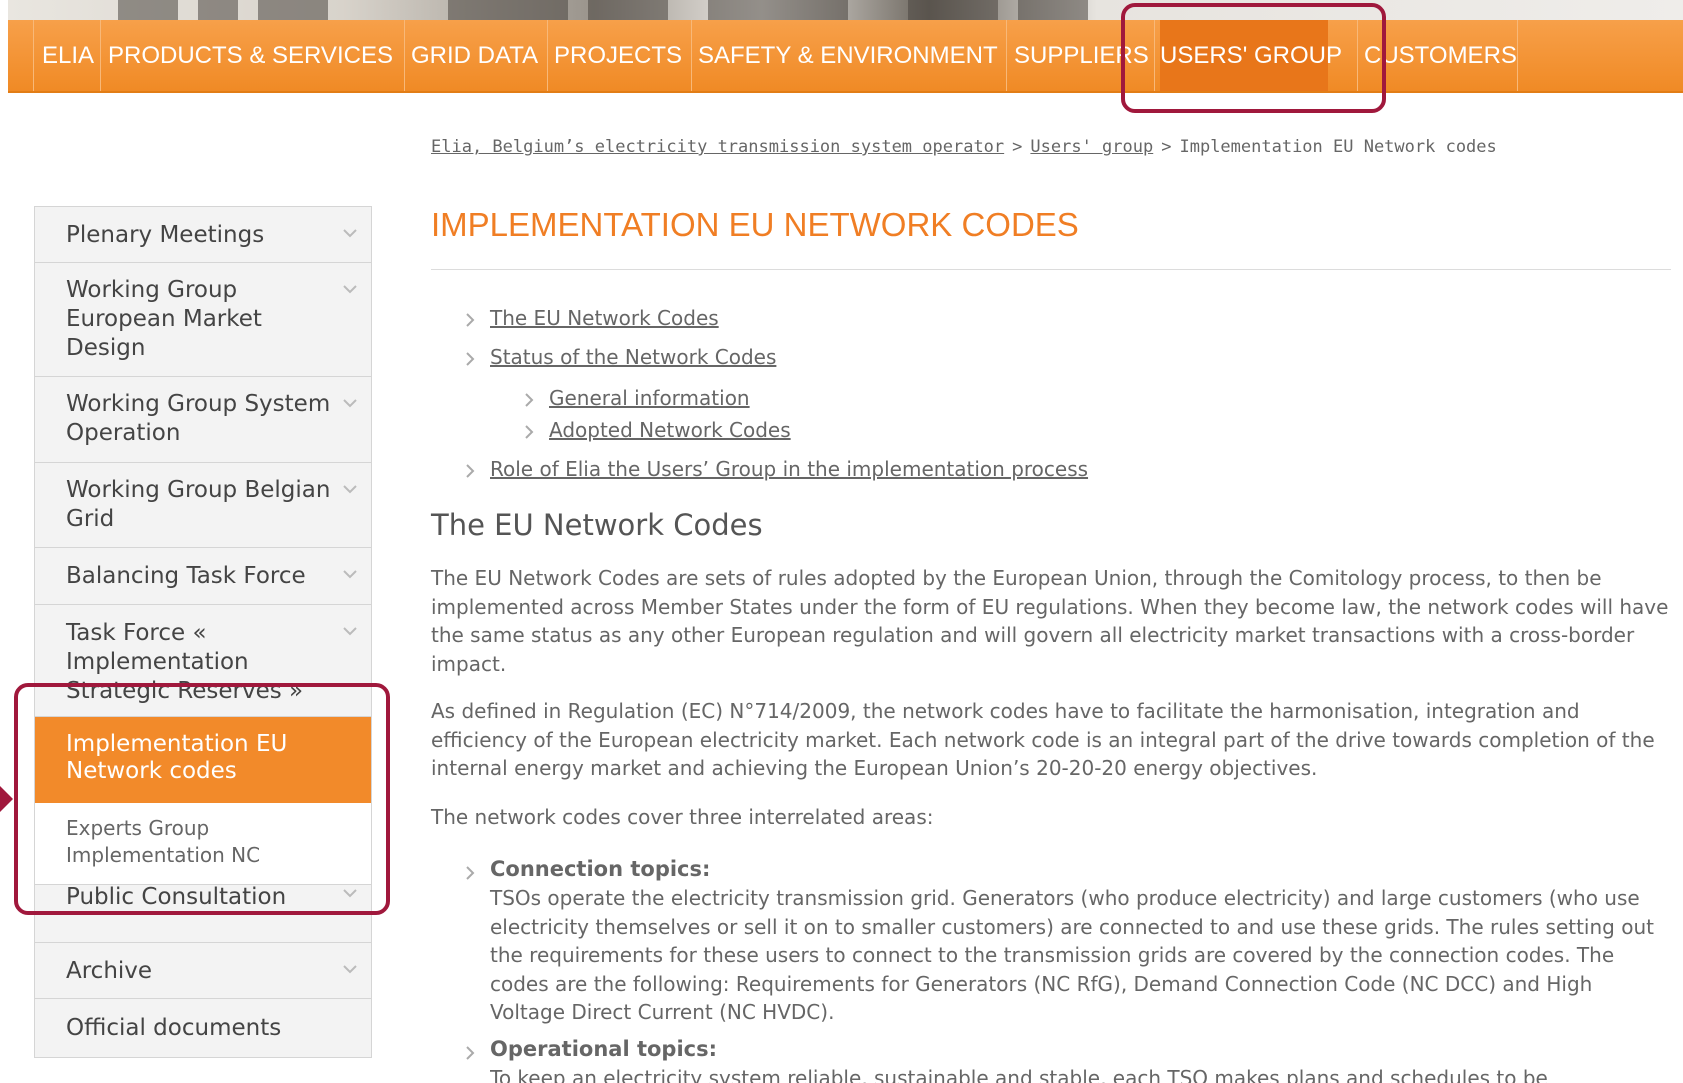 This screenshot has height=1083, width=1683. What do you see at coordinates (198, 418) in the screenshot?
I see `sidebar-item-label: Working Group System Operation` at bounding box center [198, 418].